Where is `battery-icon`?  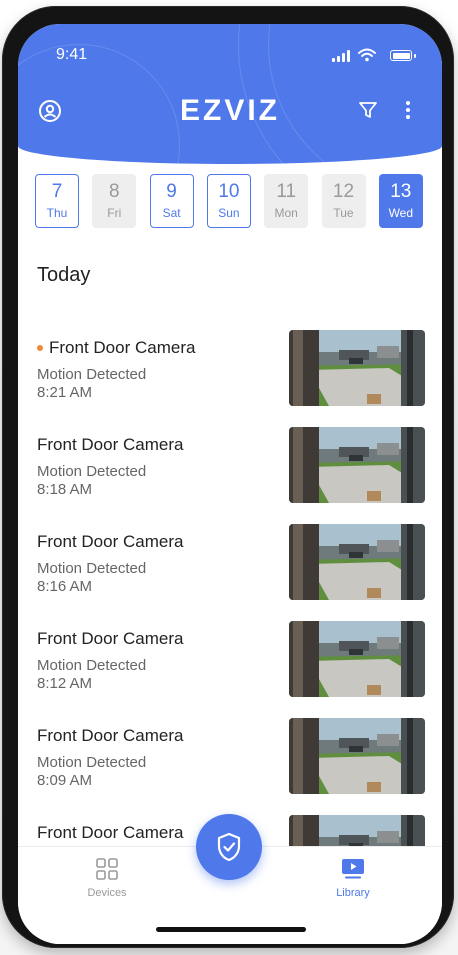 battery-icon is located at coordinates (401, 55).